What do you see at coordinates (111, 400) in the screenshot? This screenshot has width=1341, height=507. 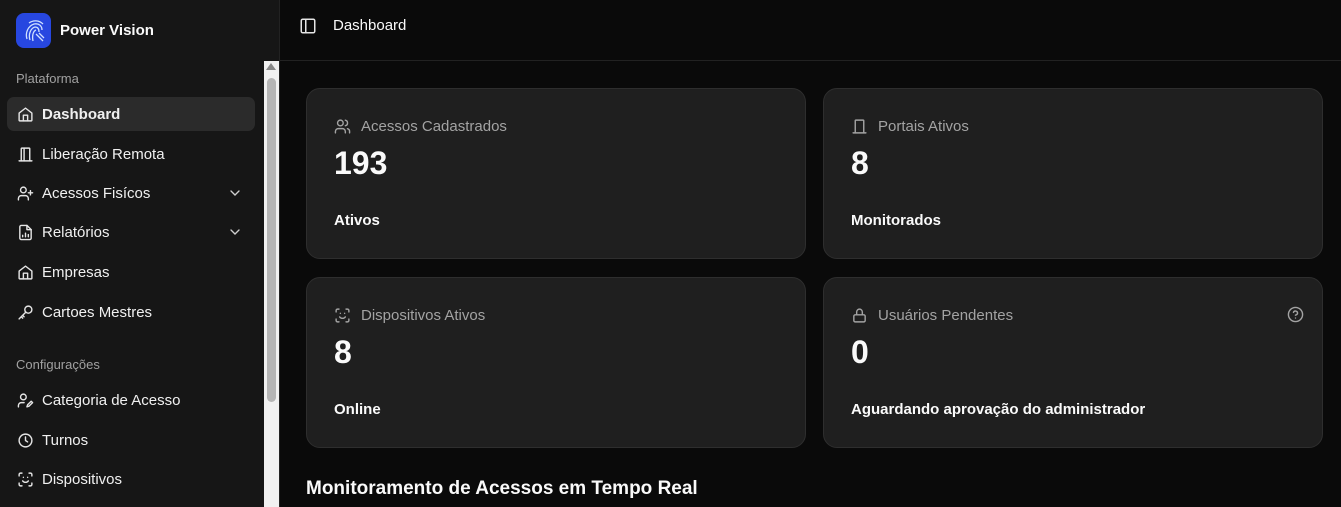 I see `sidebar-item-label: Categoria de Acesso` at bounding box center [111, 400].